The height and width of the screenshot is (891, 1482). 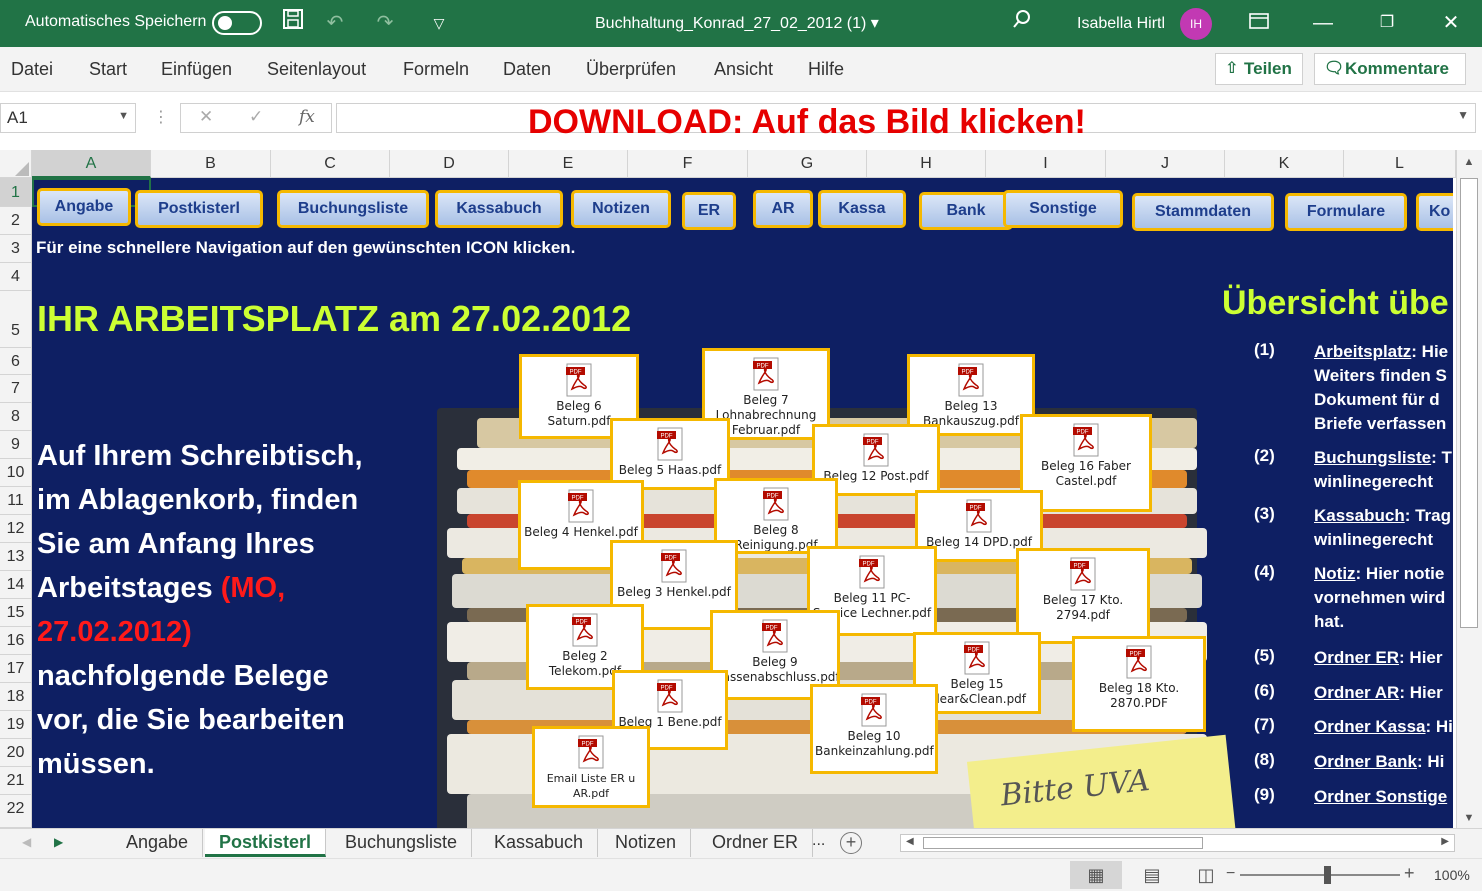 What do you see at coordinates (15, 319) in the screenshot?
I see `row-header: 5` at bounding box center [15, 319].